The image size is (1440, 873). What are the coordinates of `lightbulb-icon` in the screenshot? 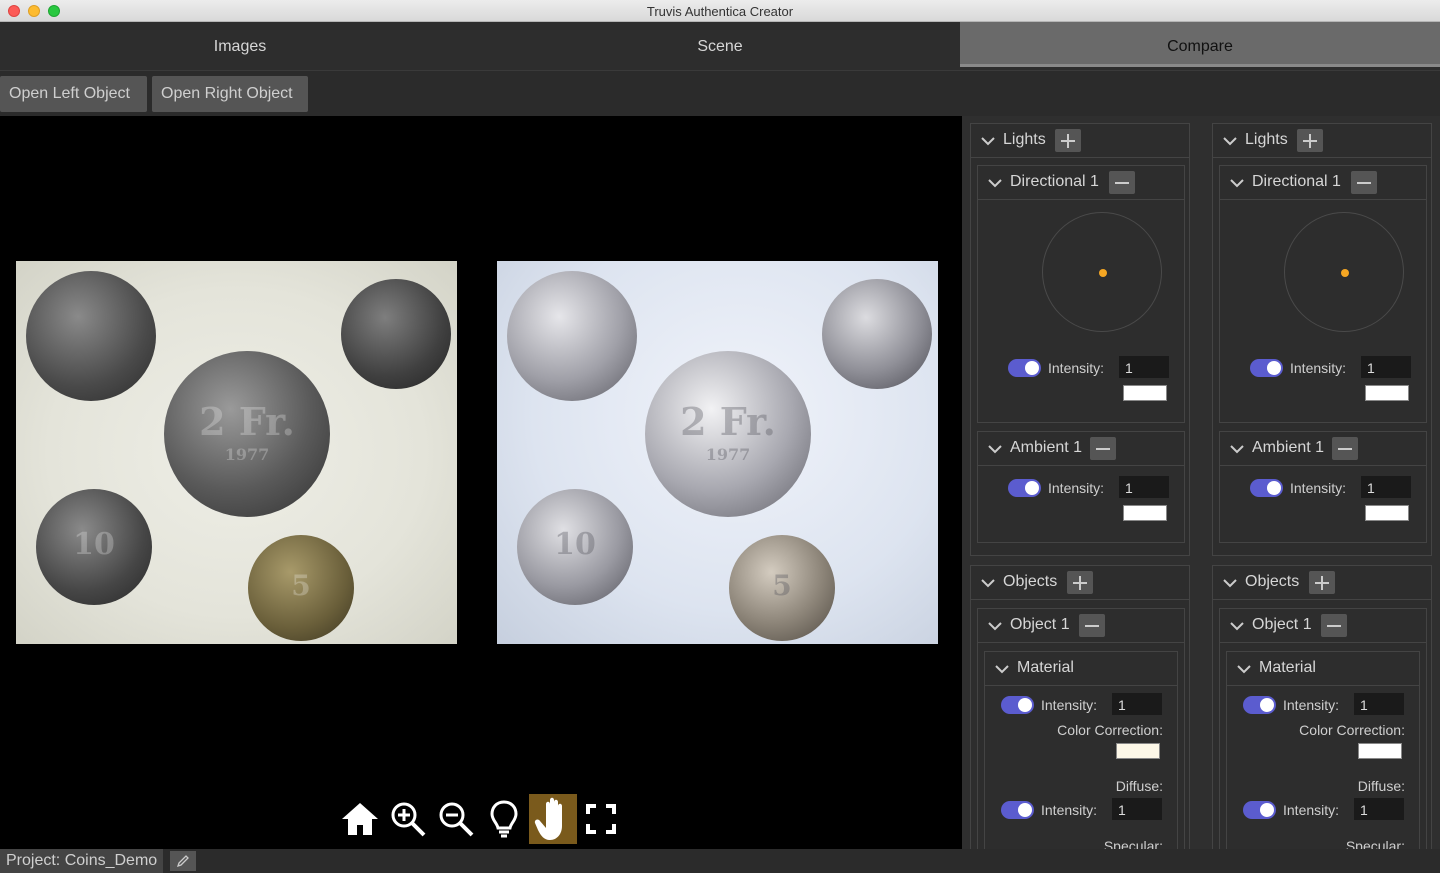 It's located at (504, 819).